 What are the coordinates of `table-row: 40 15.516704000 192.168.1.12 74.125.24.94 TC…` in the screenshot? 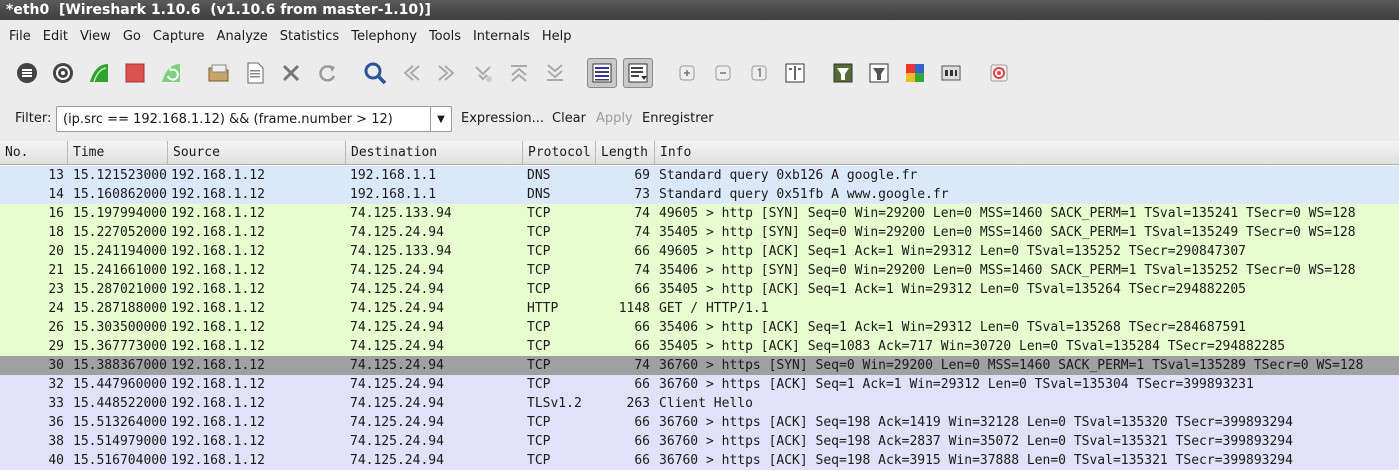 It's located at (699, 460).